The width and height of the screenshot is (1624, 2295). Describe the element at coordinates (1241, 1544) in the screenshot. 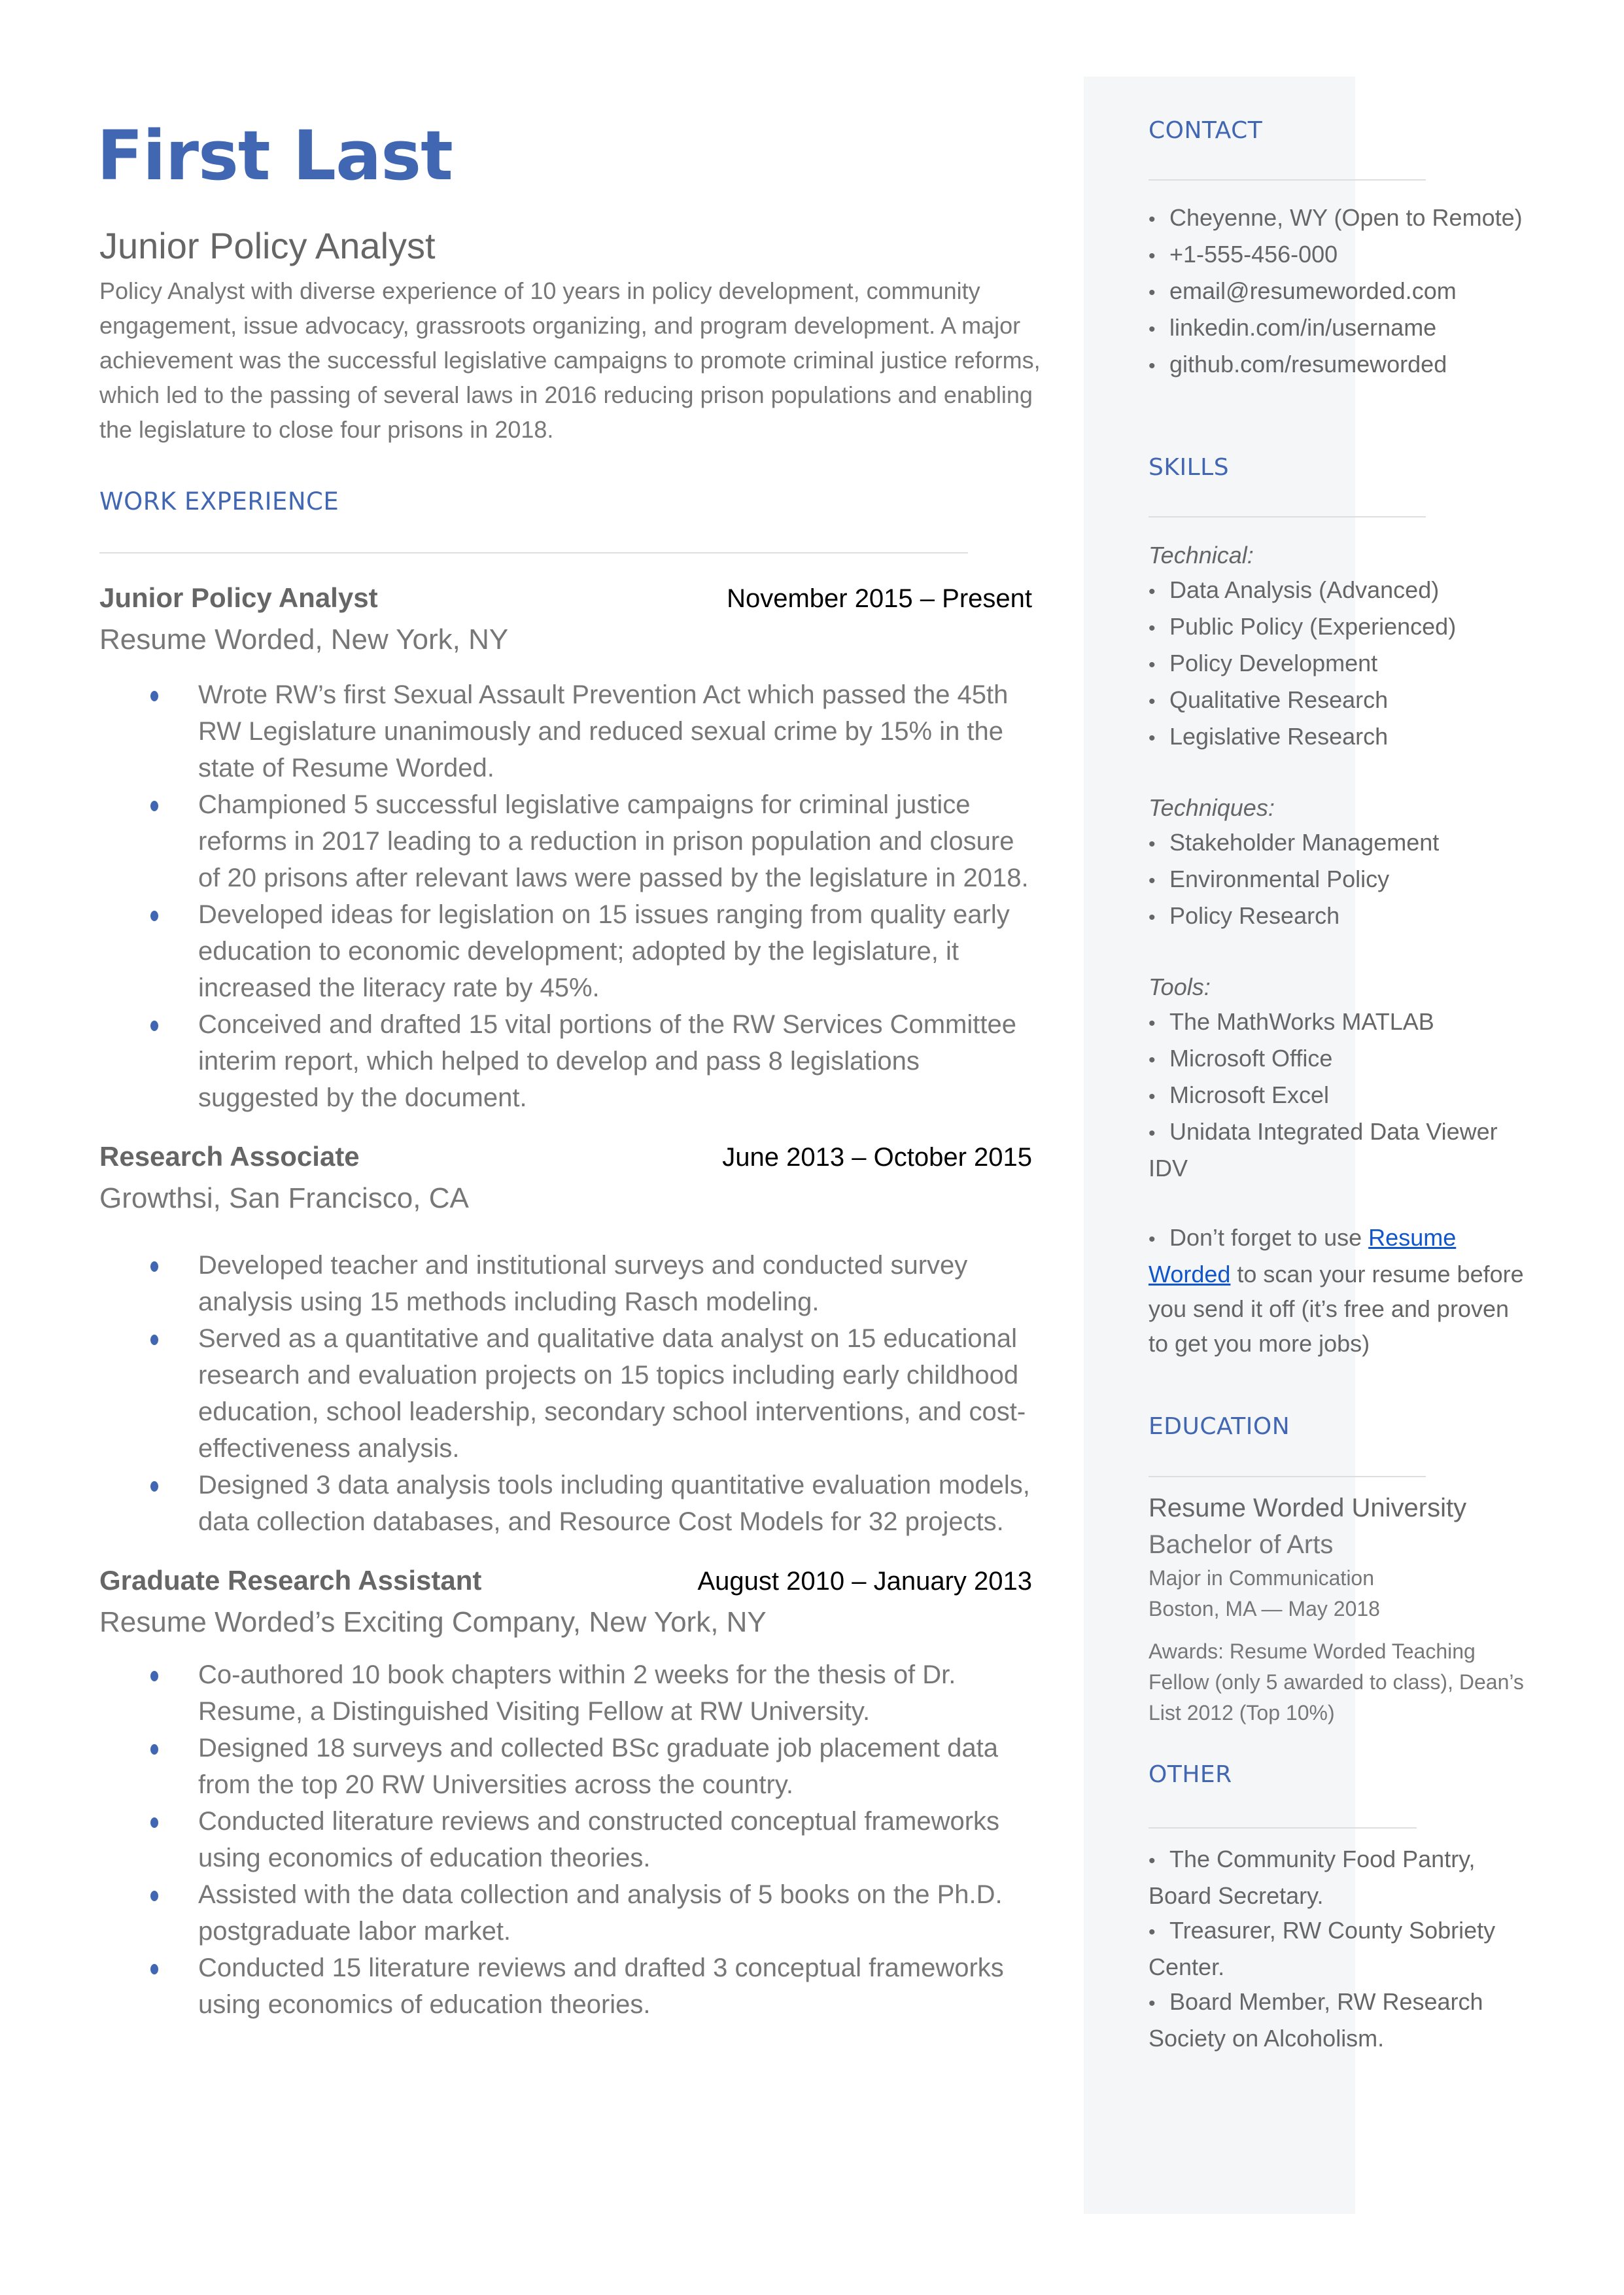

I see `education-degree: Bachelor of Arts` at that location.